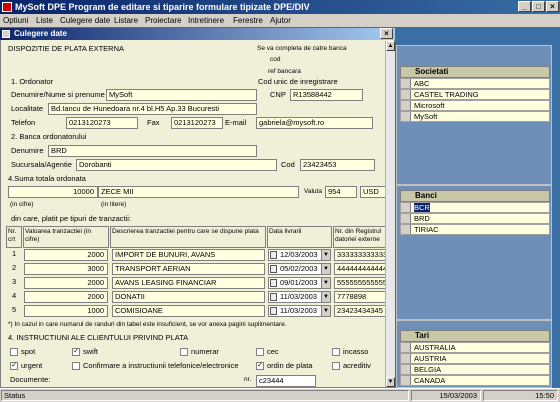  What do you see at coordinates (374, 192) in the screenshot?
I see `currency-field: USD` at bounding box center [374, 192].